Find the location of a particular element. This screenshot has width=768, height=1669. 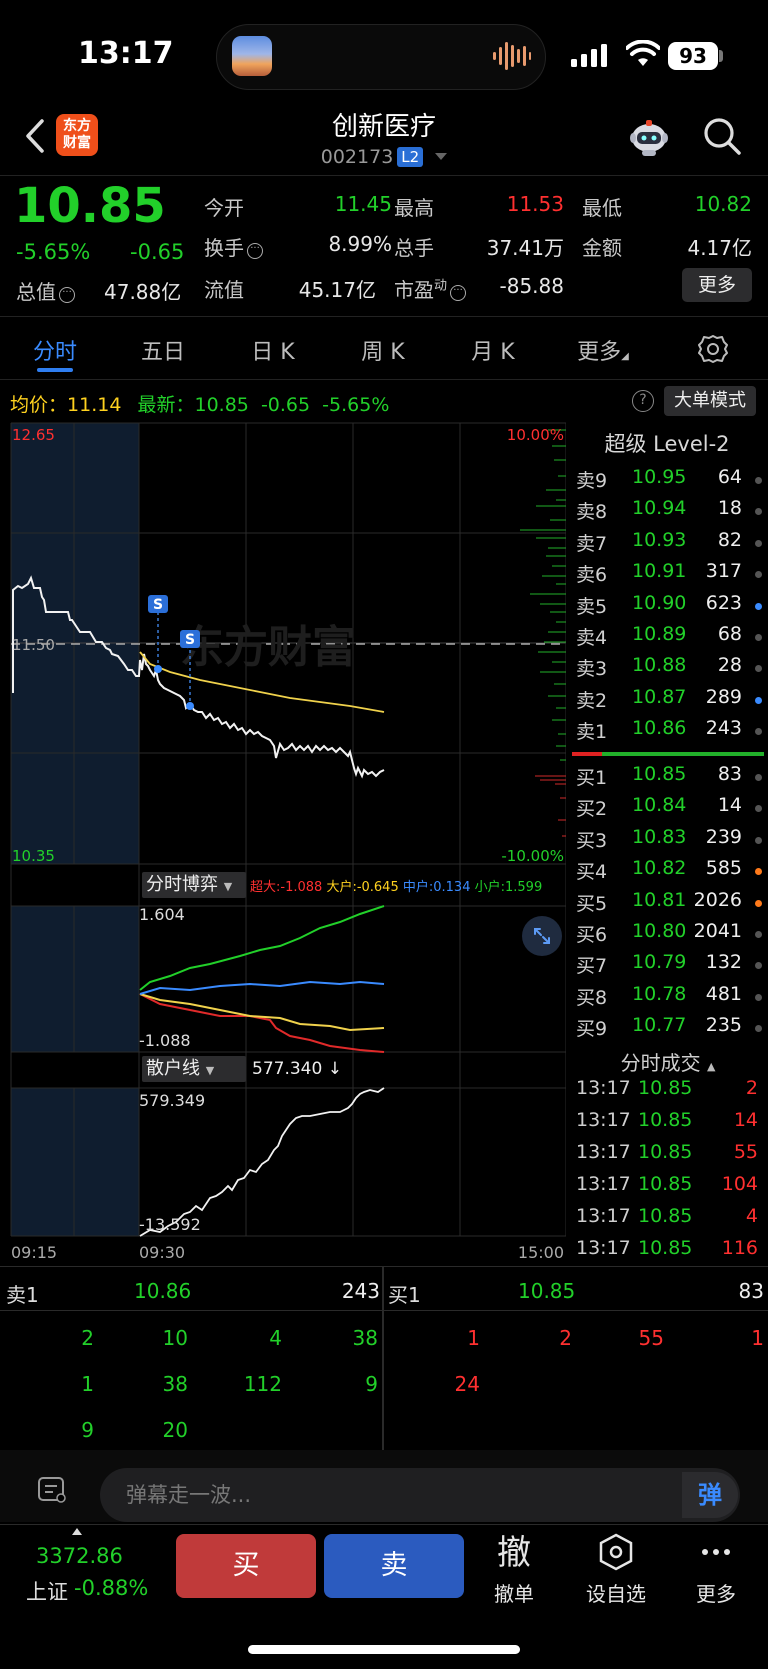

more-stats-button: 更多 is located at coordinates (717, 285).